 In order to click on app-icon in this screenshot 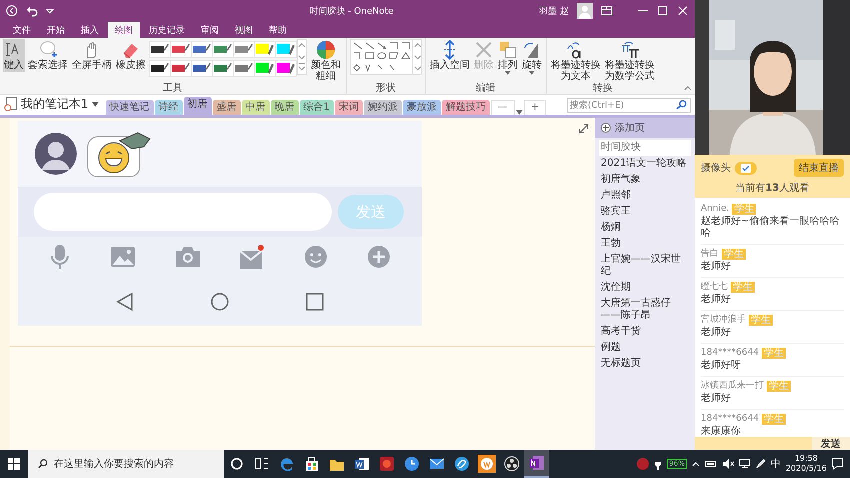, I will do `click(487, 464)`.